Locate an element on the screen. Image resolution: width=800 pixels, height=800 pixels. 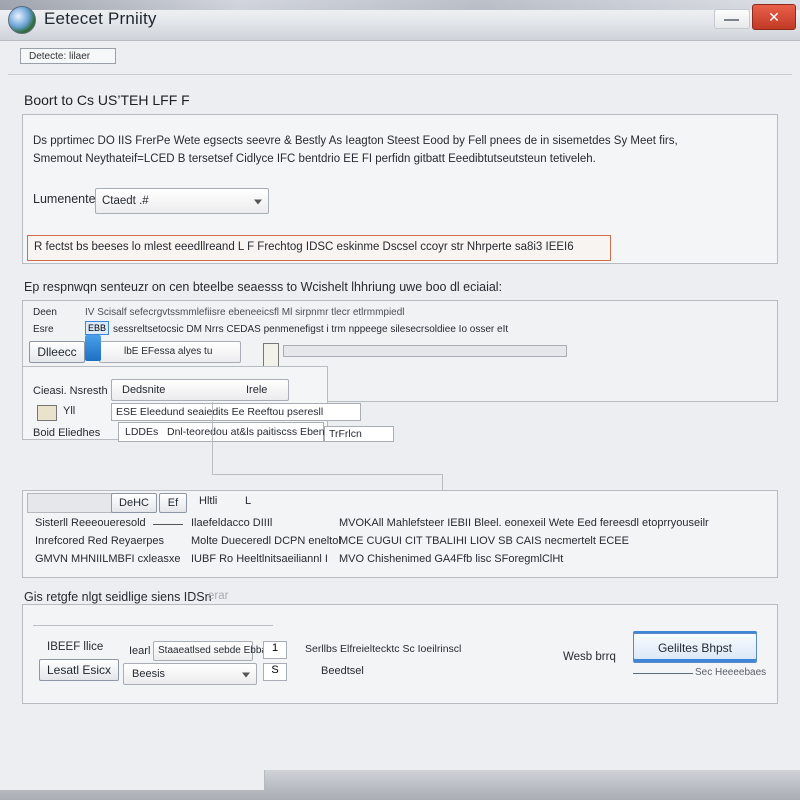
spin-a: 1 is located at coordinates (275, 650).